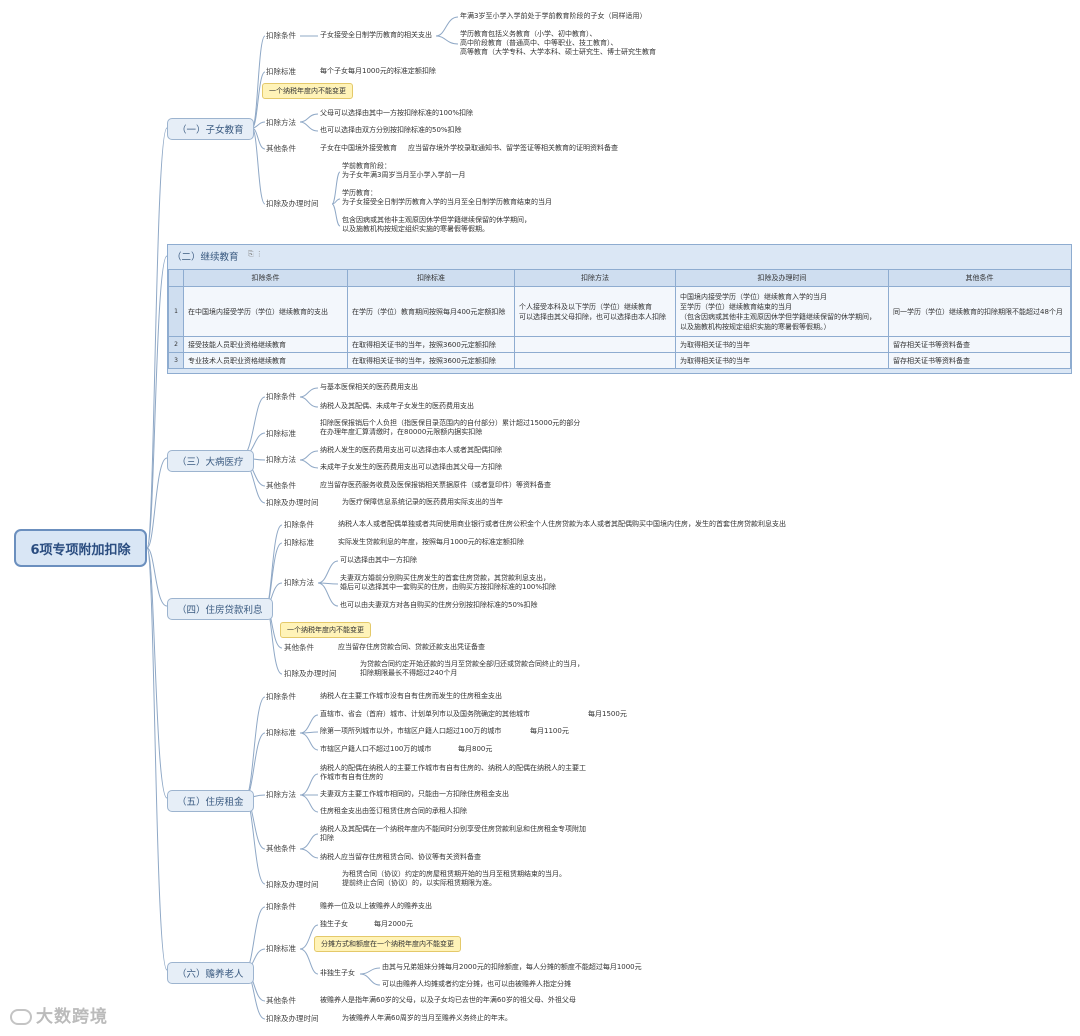  I want to click on s4-cat-method: 扣除方法, so click(299, 582).